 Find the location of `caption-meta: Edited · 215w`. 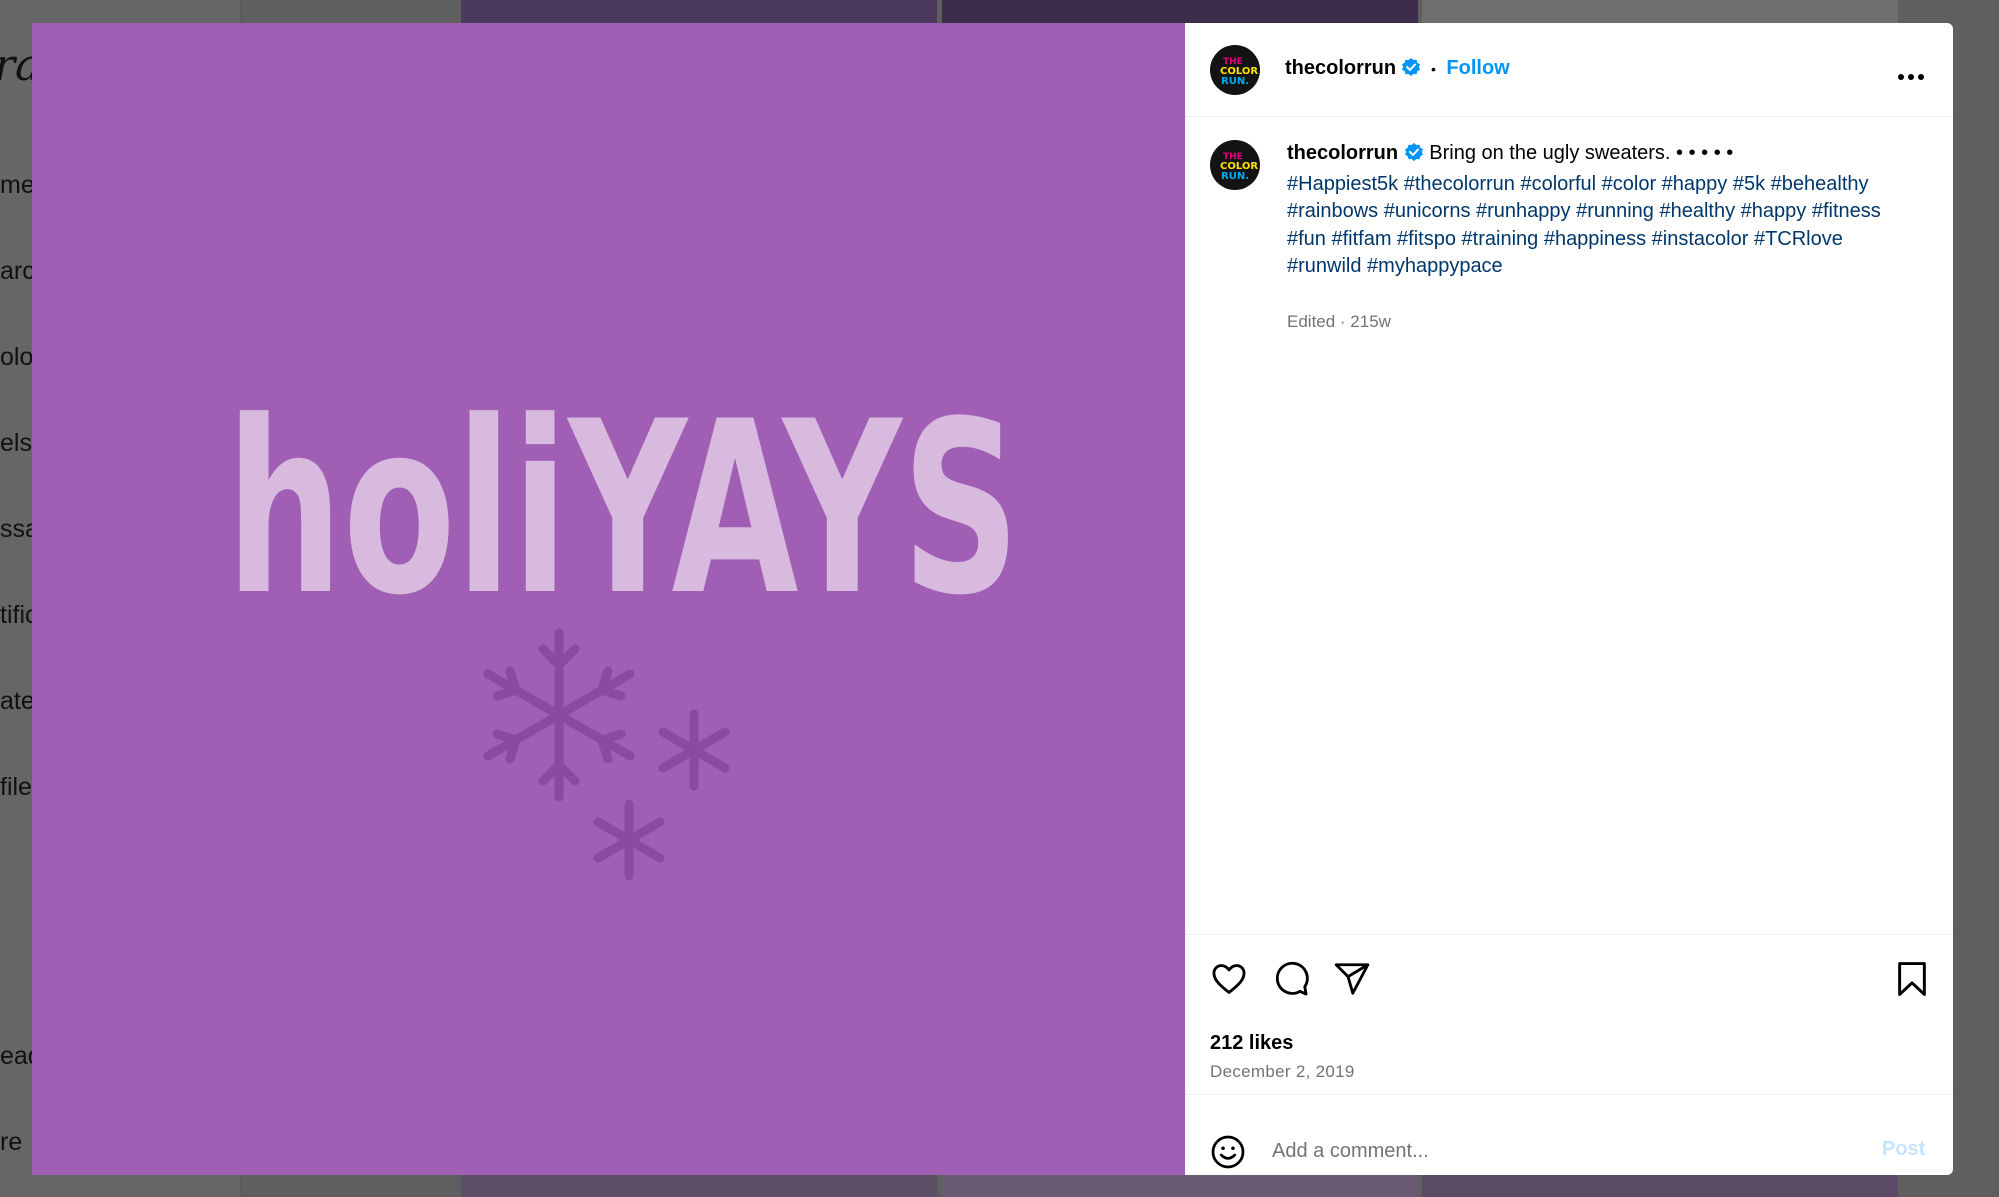

caption-meta: Edited · 215w is located at coordinates (1339, 321).